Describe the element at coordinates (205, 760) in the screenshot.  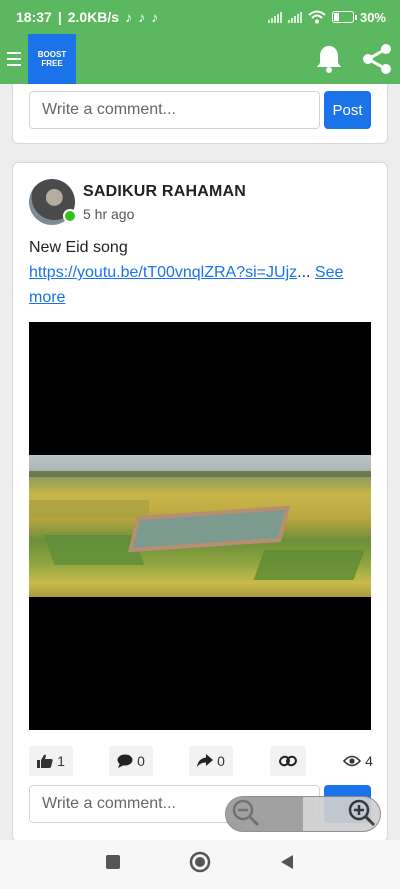
I see `share-arrow-icon` at that location.